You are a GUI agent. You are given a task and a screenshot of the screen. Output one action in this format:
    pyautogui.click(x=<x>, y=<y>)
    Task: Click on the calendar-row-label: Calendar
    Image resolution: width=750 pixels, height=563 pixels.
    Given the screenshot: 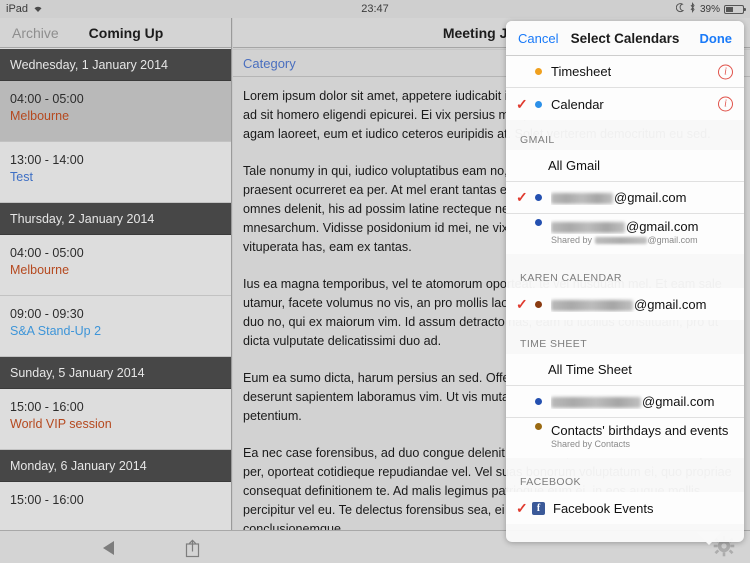 What is the action you would take?
    pyautogui.click(x=577, y=104)
    